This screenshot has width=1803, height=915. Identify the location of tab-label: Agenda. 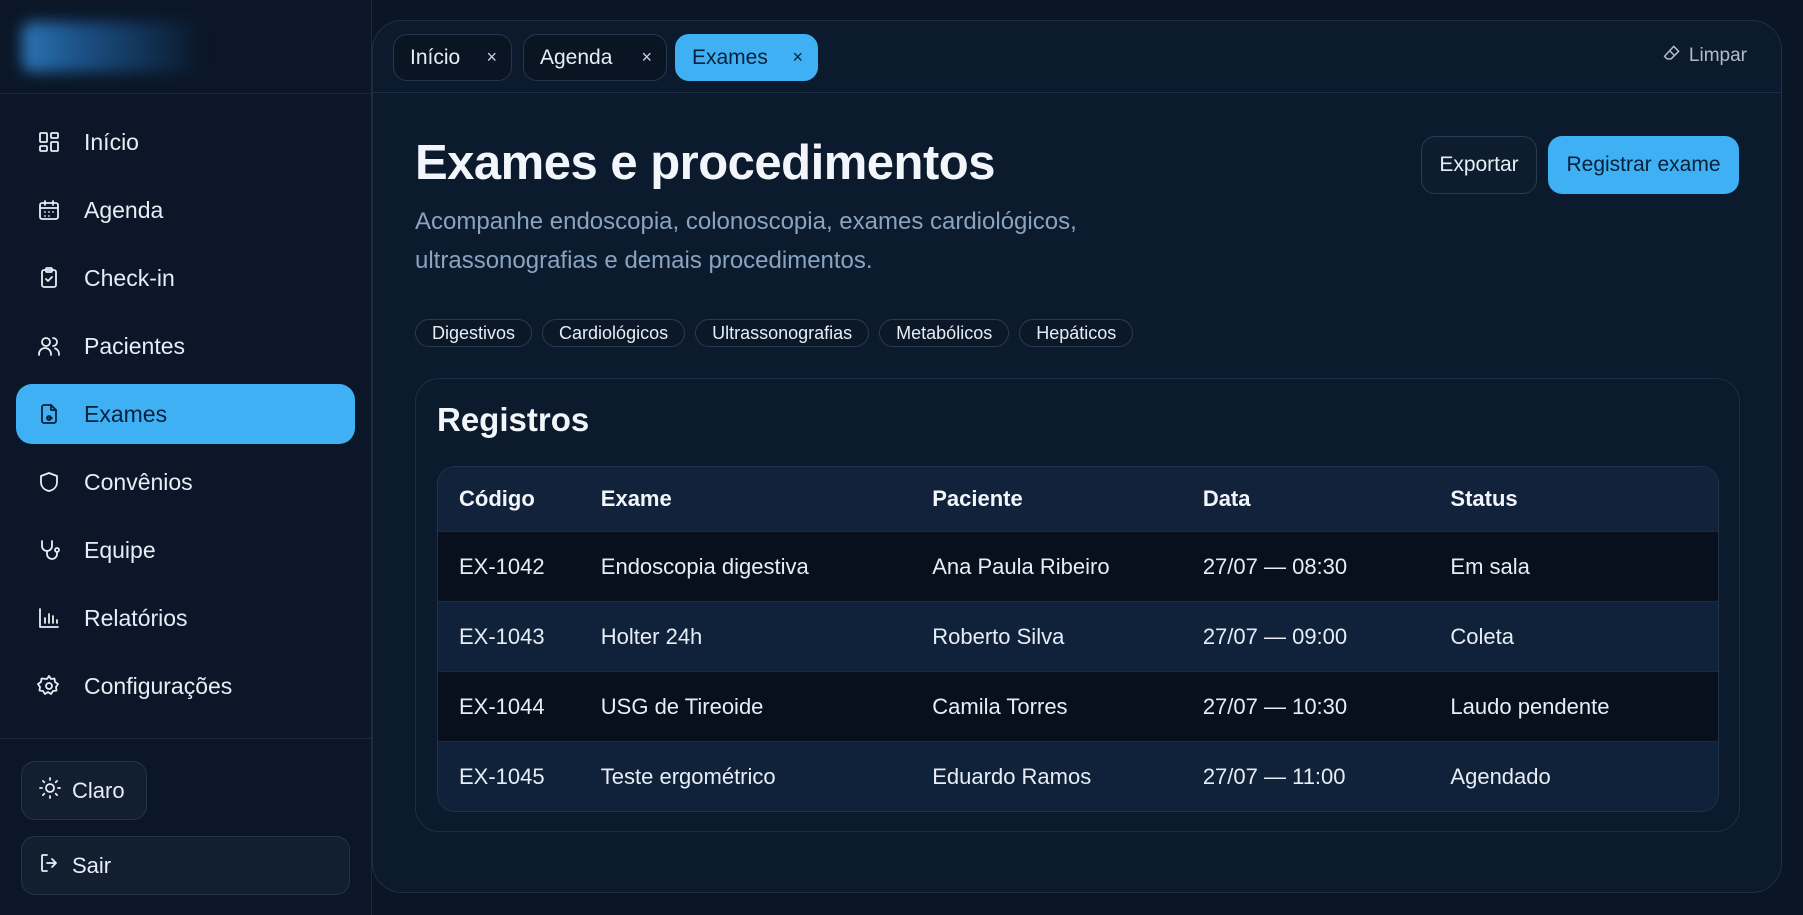
(576, 57).